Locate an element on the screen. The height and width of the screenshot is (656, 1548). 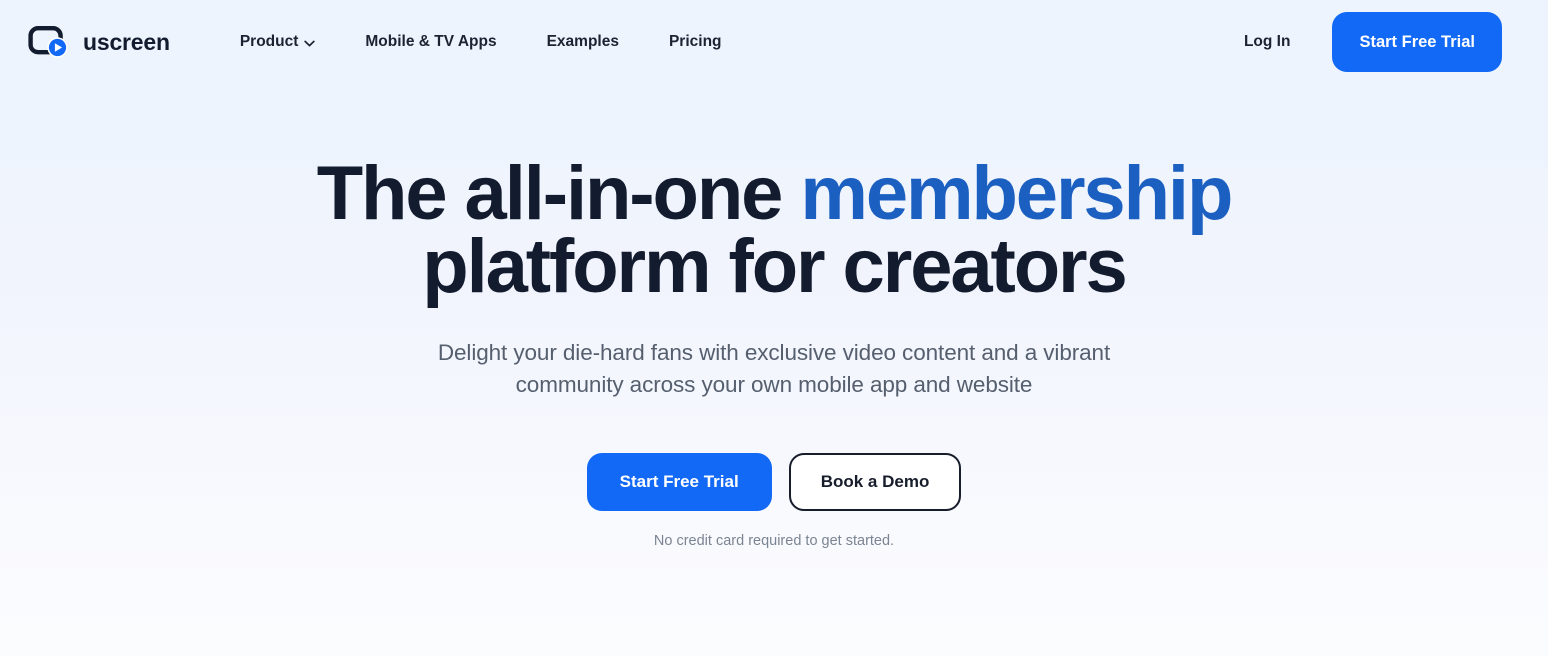
nav-item-mobile-tv-apps: Mobile & TV Apps is located at coordinates (430, 42).